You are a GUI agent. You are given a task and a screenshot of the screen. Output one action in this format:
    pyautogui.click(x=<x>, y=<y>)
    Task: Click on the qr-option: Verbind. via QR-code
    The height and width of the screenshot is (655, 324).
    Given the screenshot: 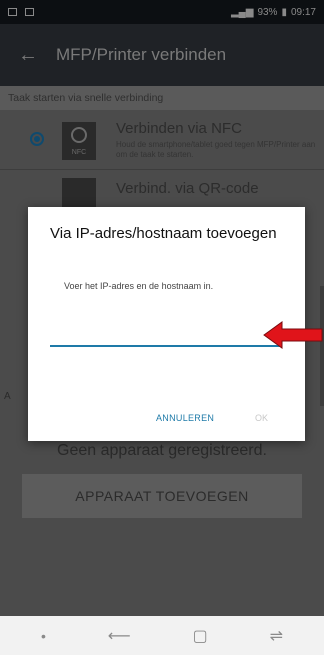 What is the action you would take?
    pyautogui.click(x=162, y=190)
    